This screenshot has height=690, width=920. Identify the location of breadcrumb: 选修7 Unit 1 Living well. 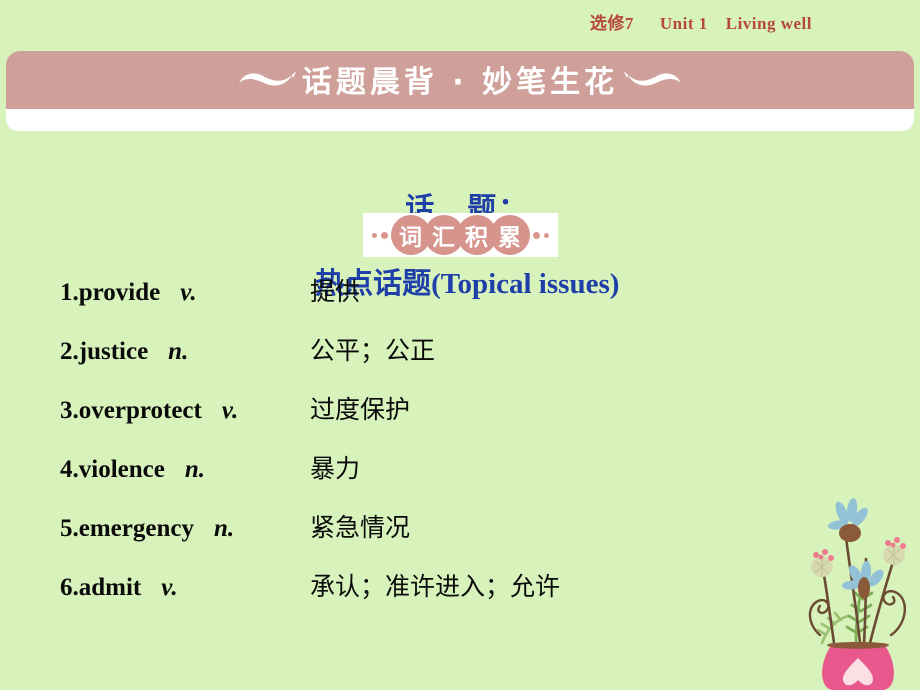
(701, 21).